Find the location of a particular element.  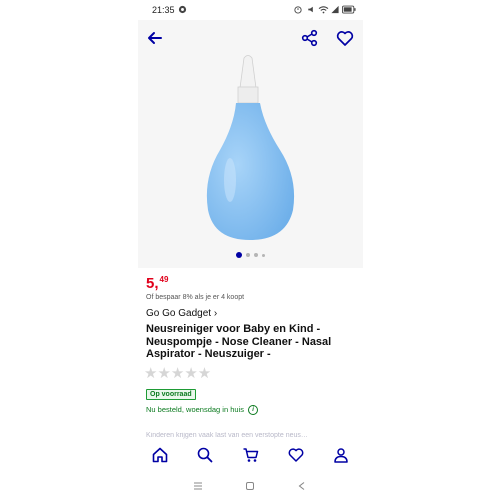

battery-icon is located at coordinates (349, 9).